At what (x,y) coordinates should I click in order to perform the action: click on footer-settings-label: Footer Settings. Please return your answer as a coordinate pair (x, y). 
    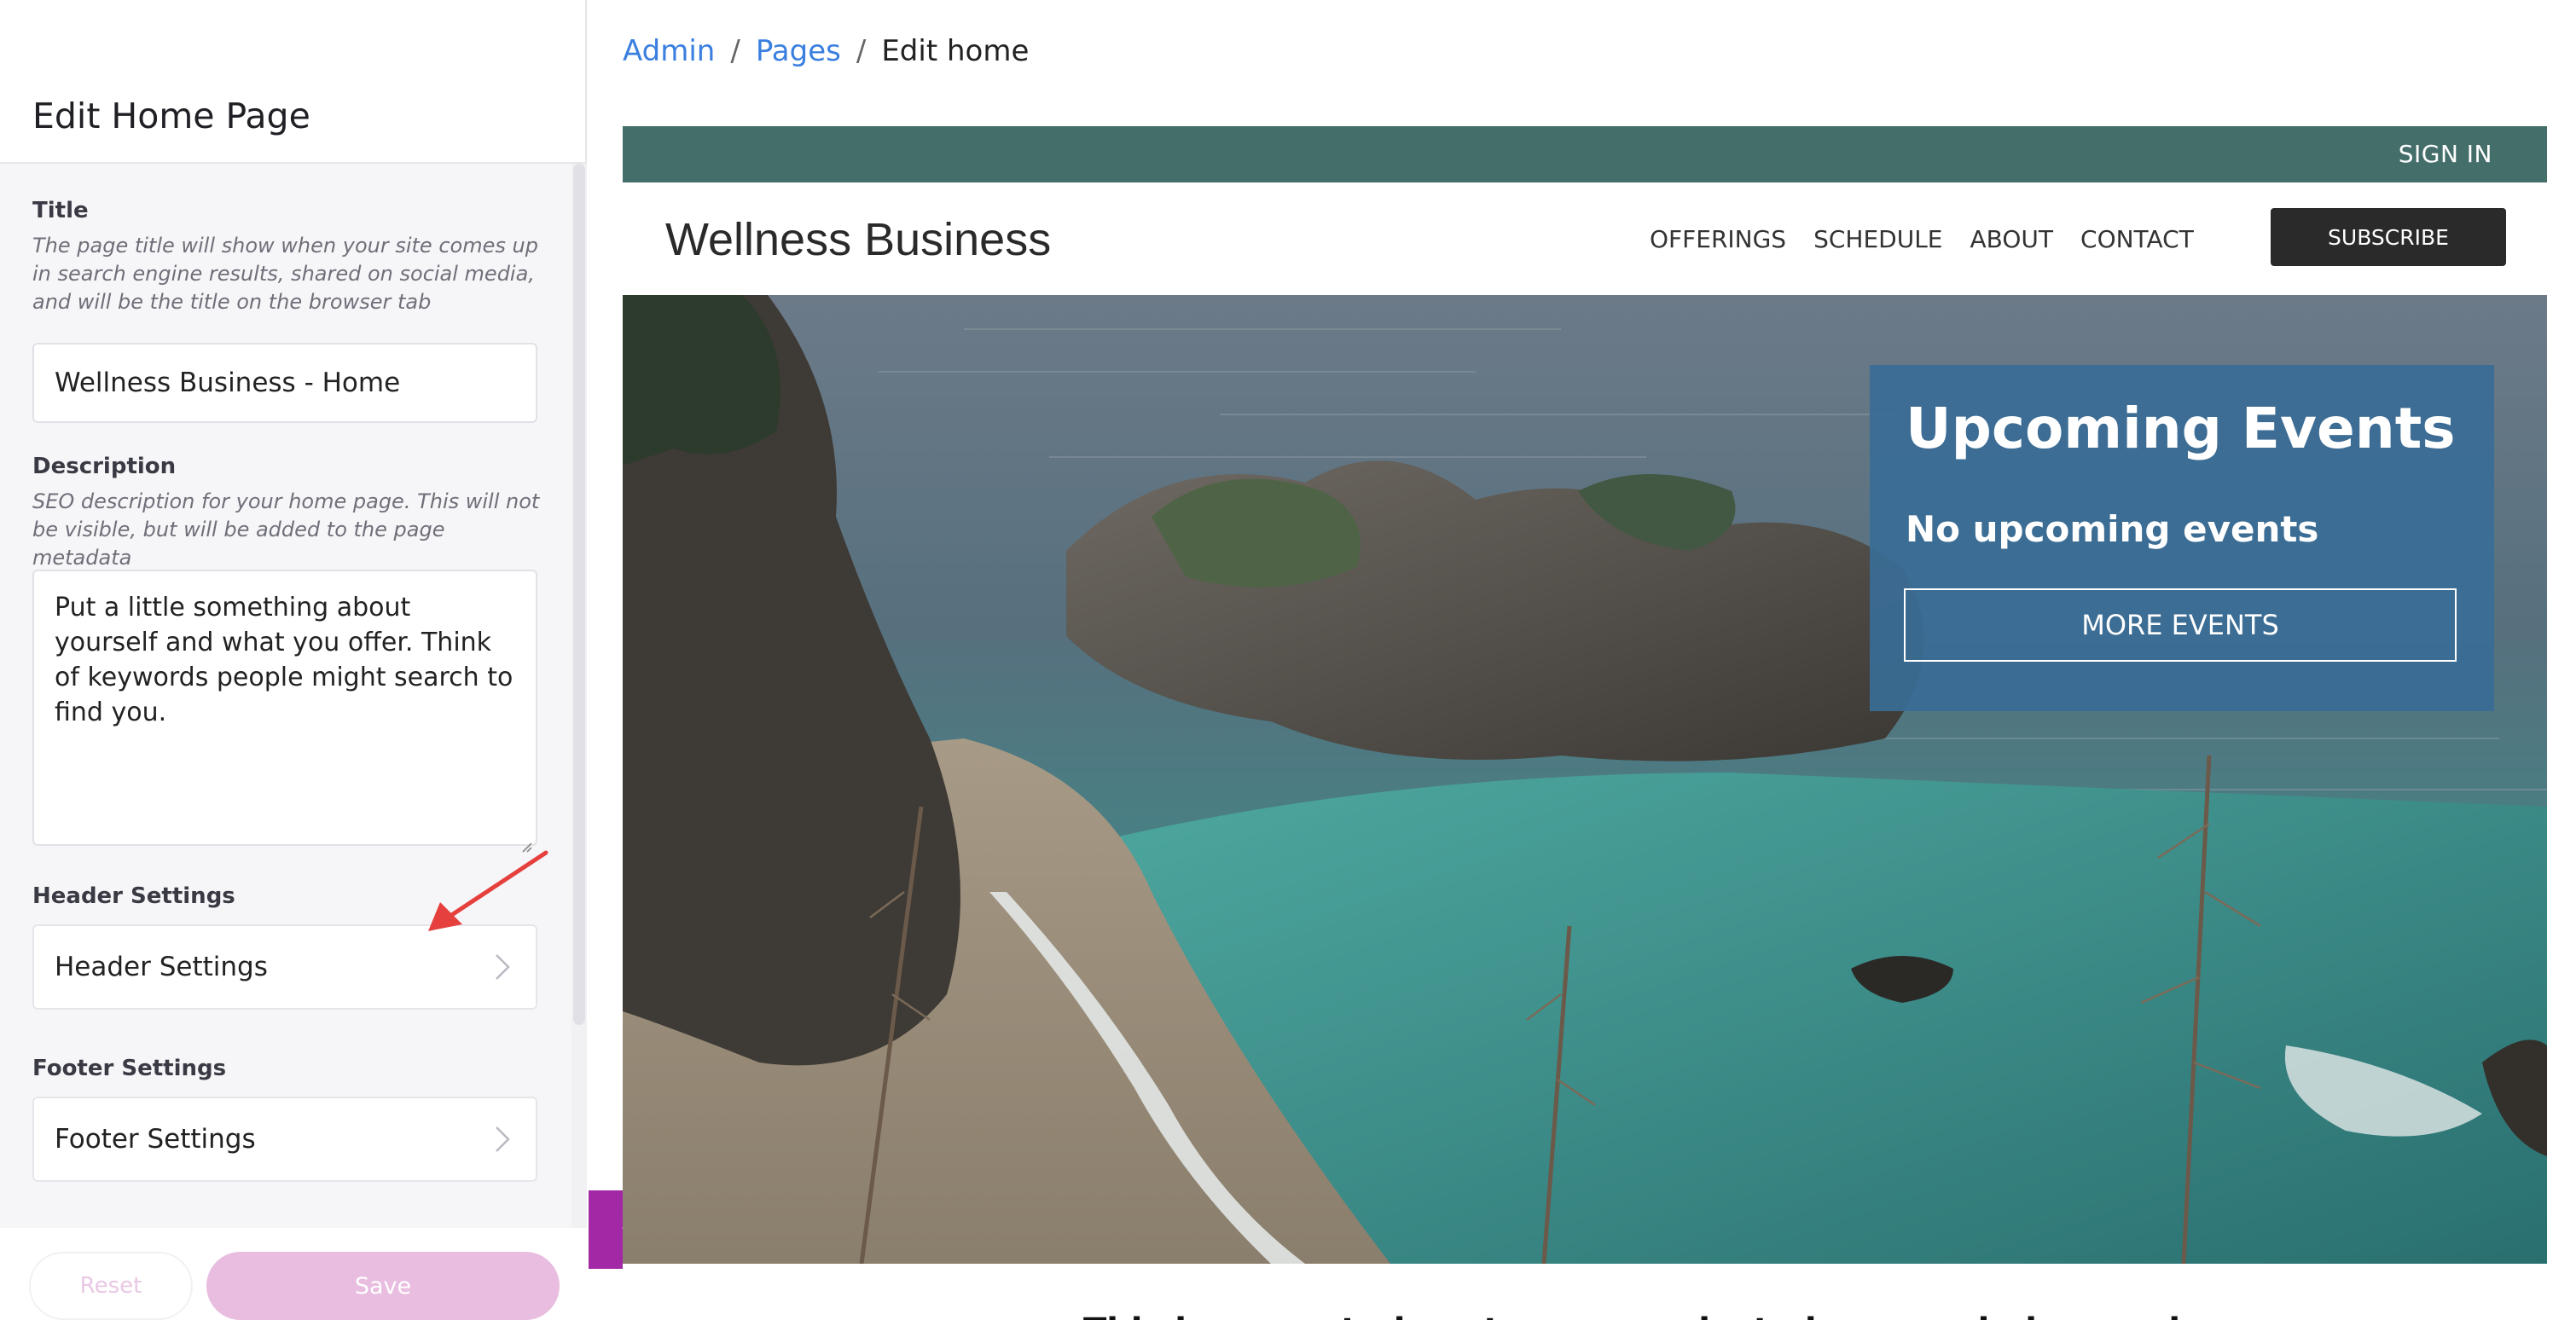
    Looking at the image, I should click on (129, 1068).